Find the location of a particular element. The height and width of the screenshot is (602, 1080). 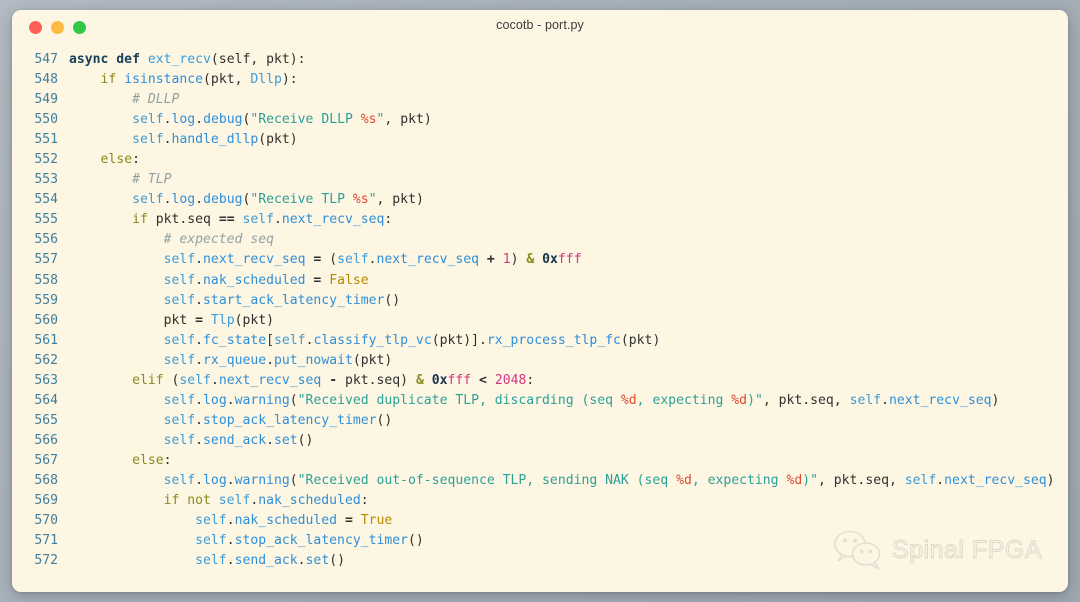

code-token: - is located at coordinates (337, 380).